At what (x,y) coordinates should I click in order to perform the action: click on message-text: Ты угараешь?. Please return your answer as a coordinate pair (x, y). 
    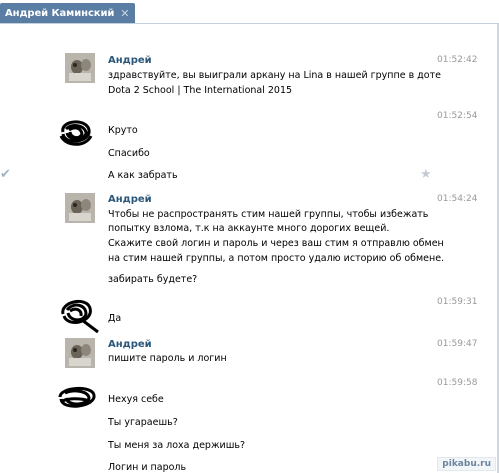
    Looking at the image, I should click on (143, 422).